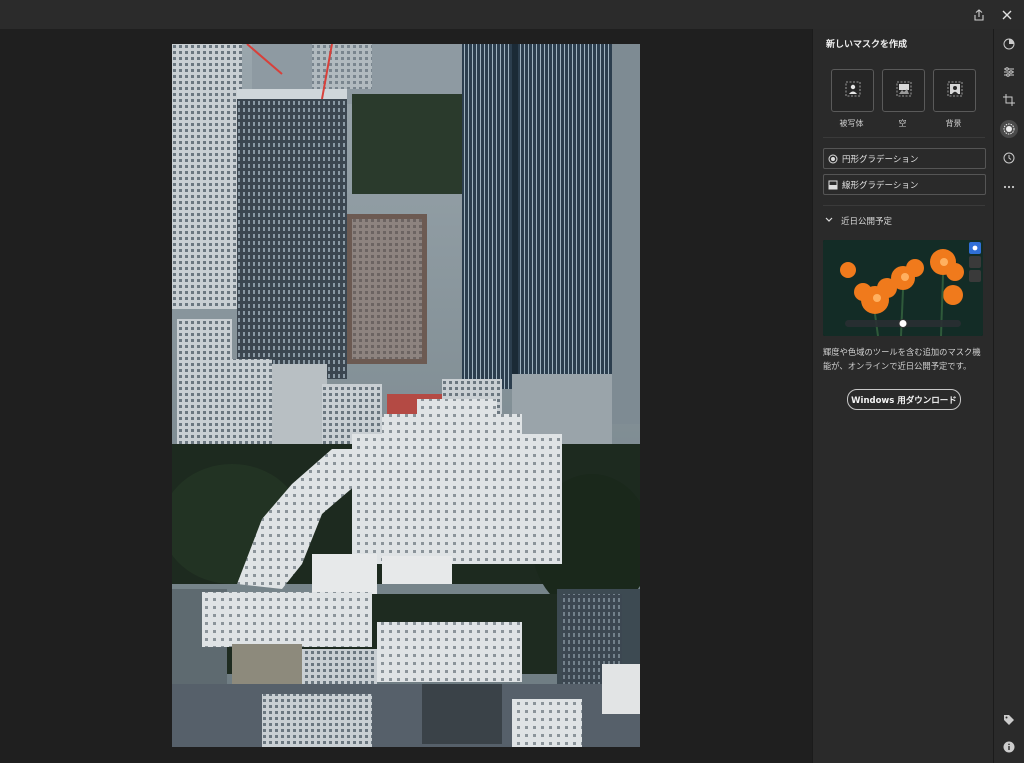 The height and width of the screenshot is (763, 1024). I want to click on flowers-illustration, so click(903, 288).